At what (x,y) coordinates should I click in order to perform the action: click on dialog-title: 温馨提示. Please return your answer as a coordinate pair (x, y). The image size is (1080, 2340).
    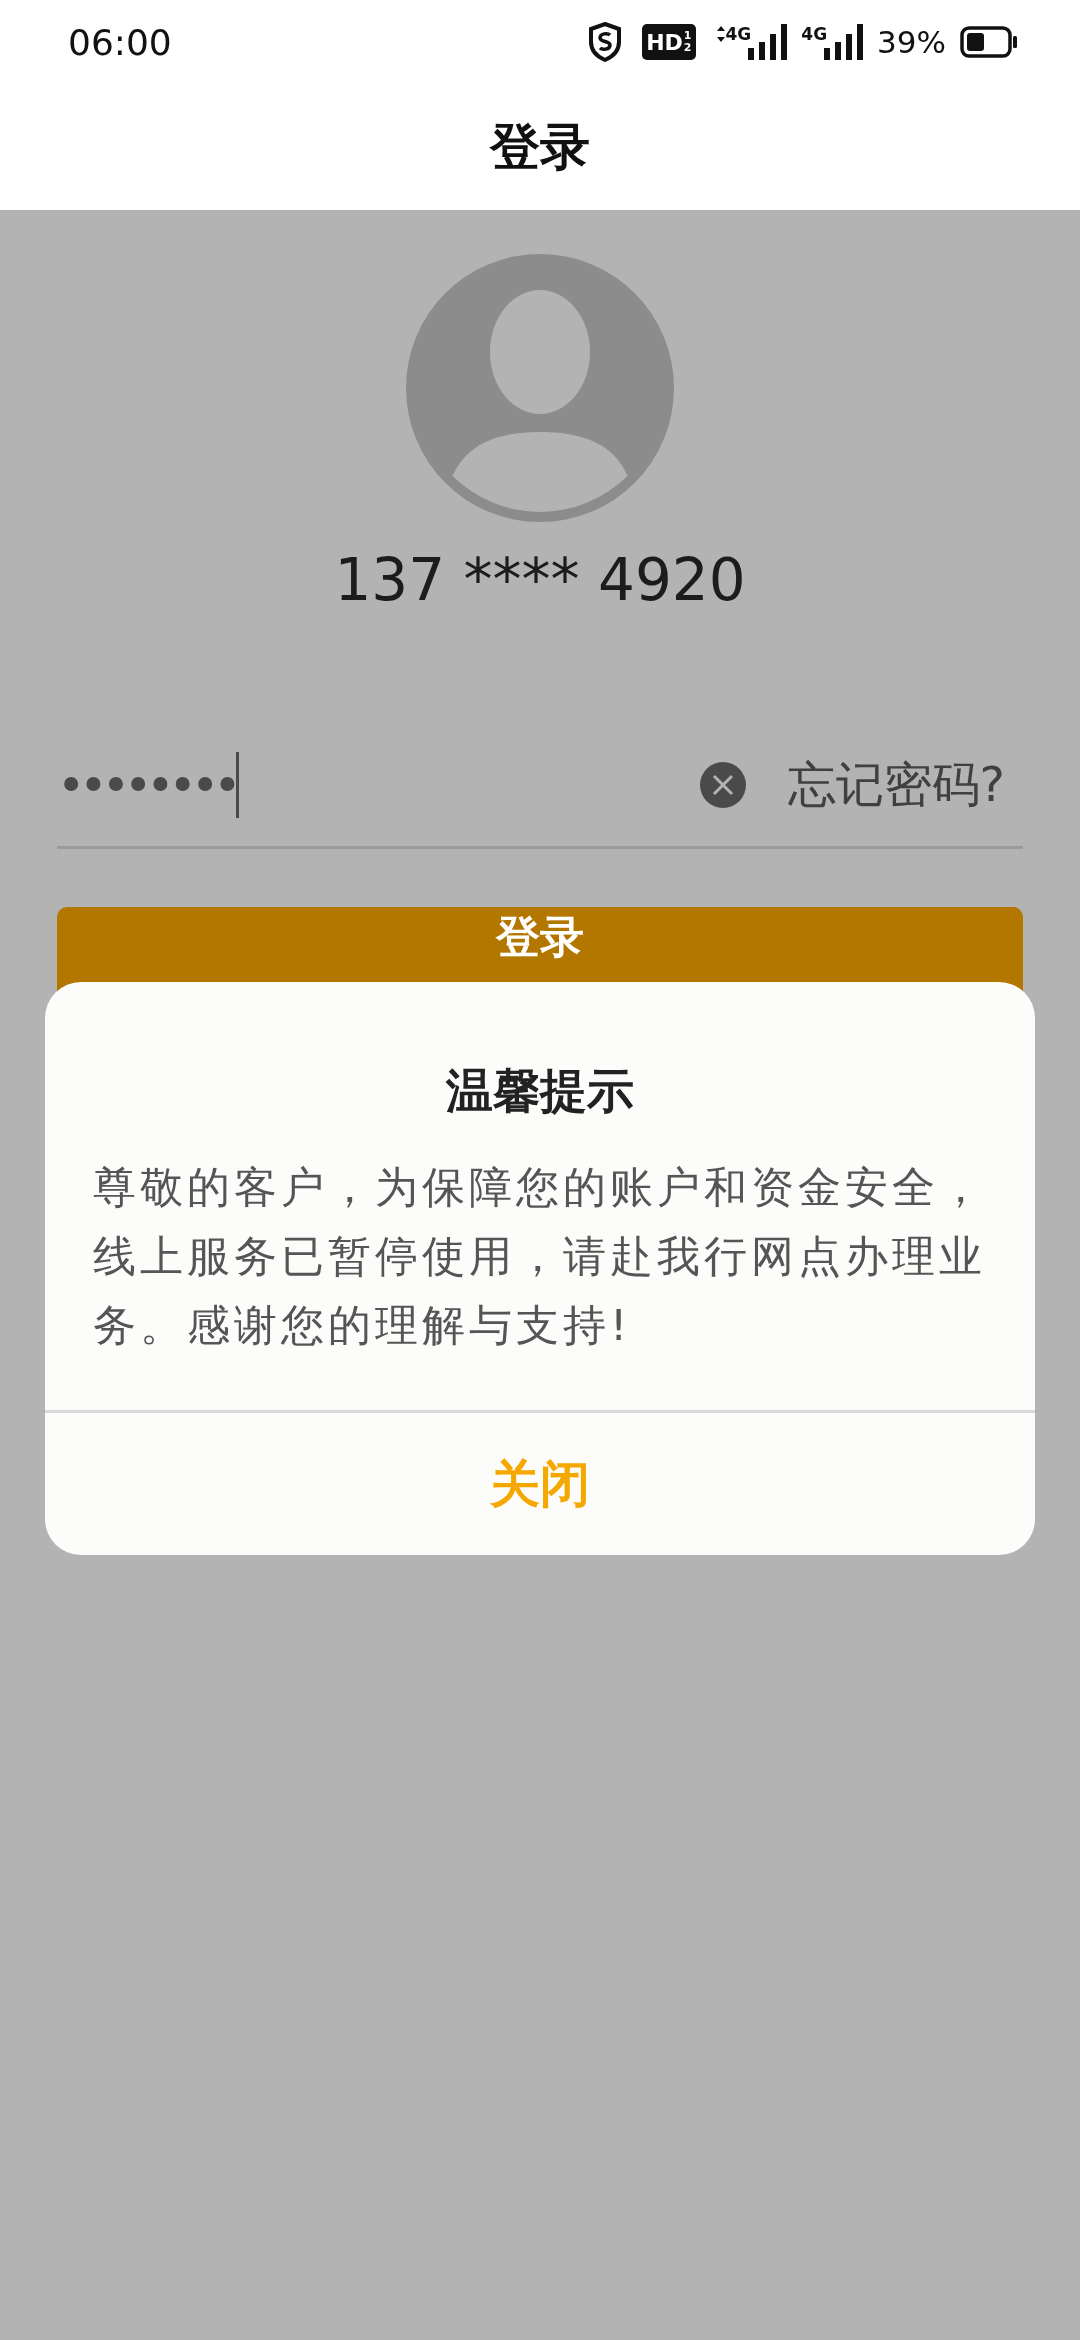
    Looking at the image, I should click on (540, 1091).